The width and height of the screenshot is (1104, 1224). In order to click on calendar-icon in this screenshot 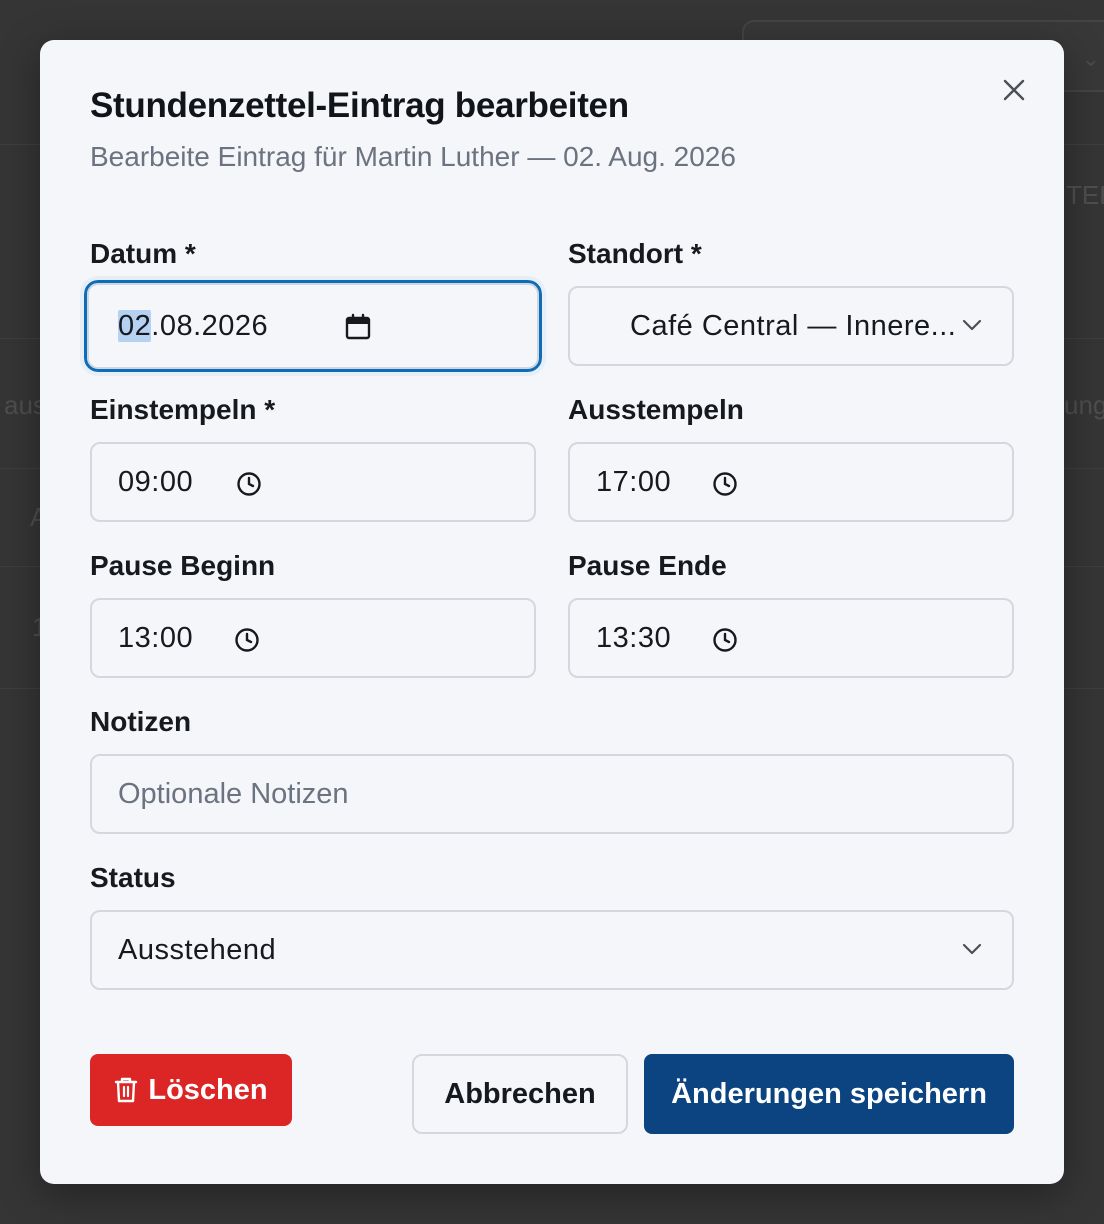, I will do `click(358, 327)`.